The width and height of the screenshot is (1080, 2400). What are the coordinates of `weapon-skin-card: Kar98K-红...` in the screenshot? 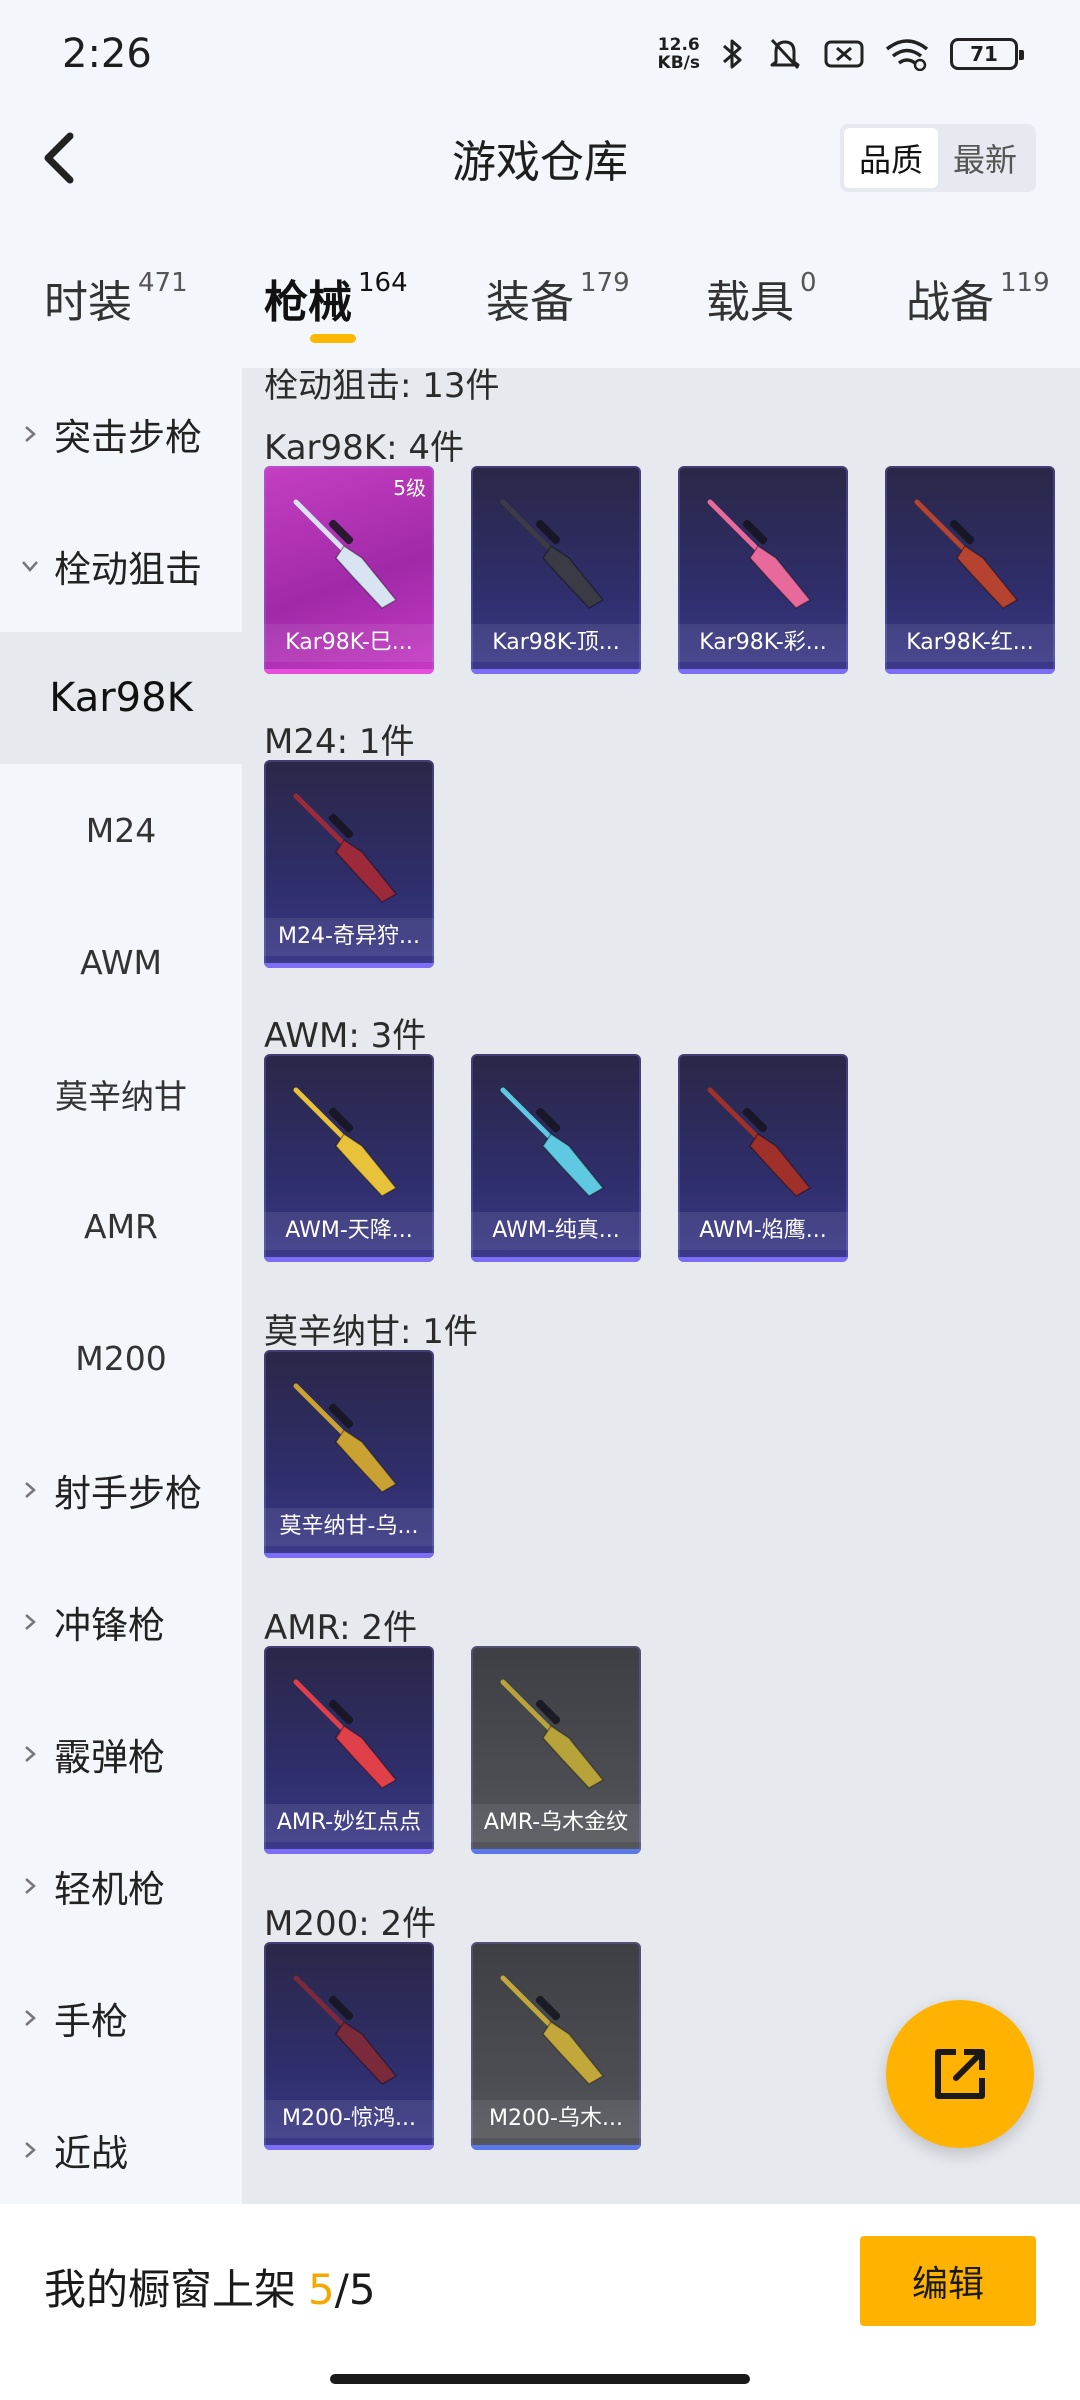 It's located at (970, 570).